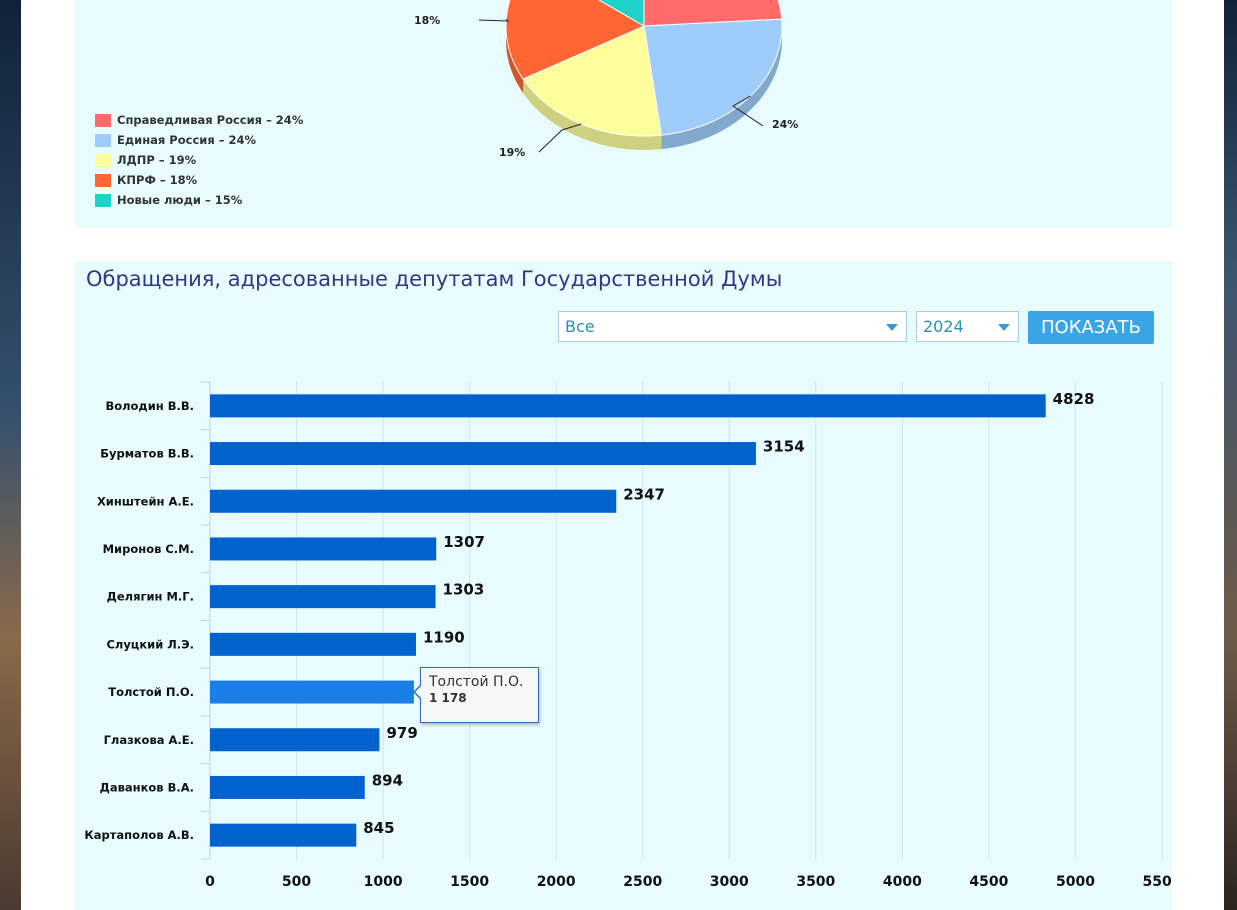 The height and width of the screenshot is (910, 1237). What do you see at coordinates (148, 549) in the screenshot?
I see `category-label: Миронов С.М.` at bounding box center [148, 549].